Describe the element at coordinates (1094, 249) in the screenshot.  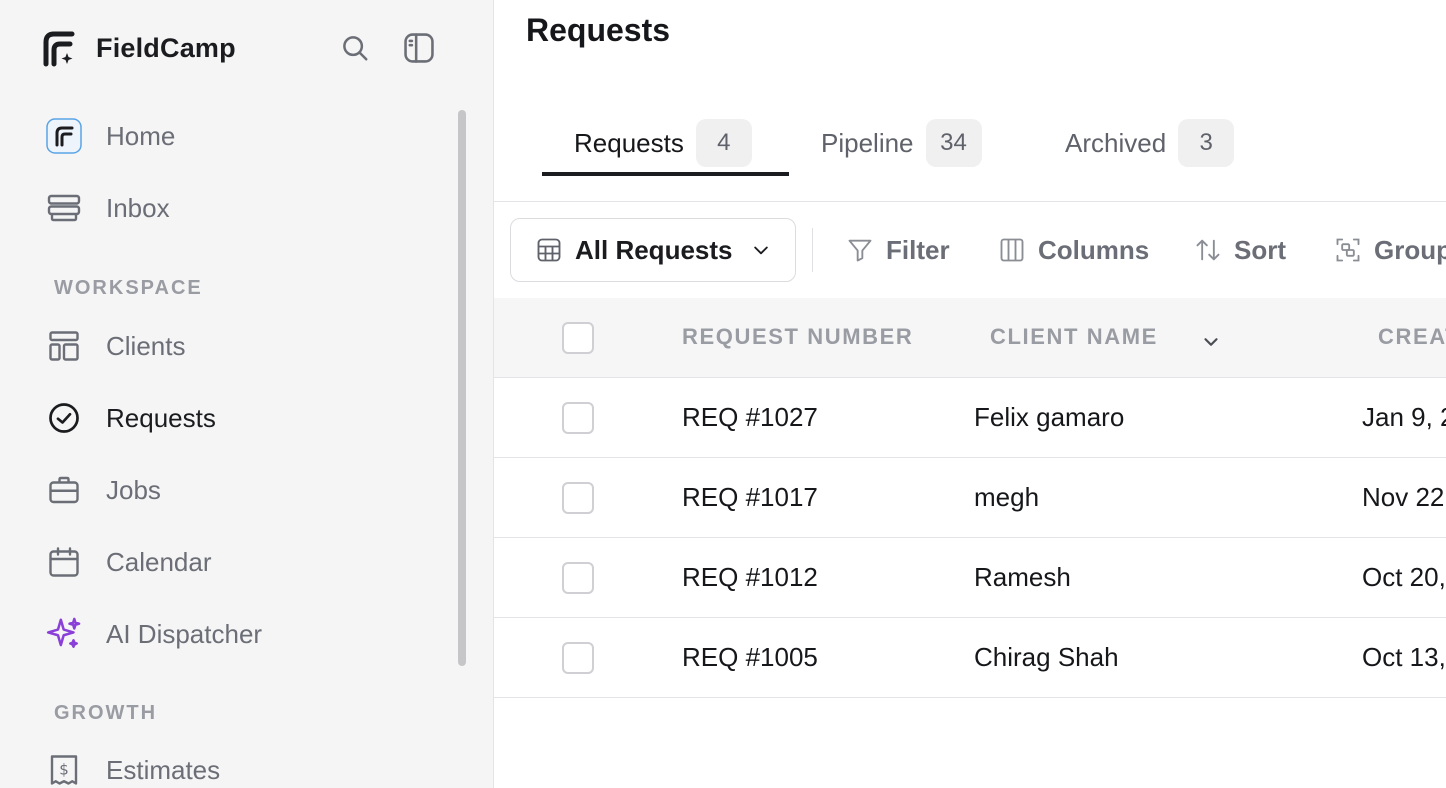
I see `columns-label: Columns` at that location.